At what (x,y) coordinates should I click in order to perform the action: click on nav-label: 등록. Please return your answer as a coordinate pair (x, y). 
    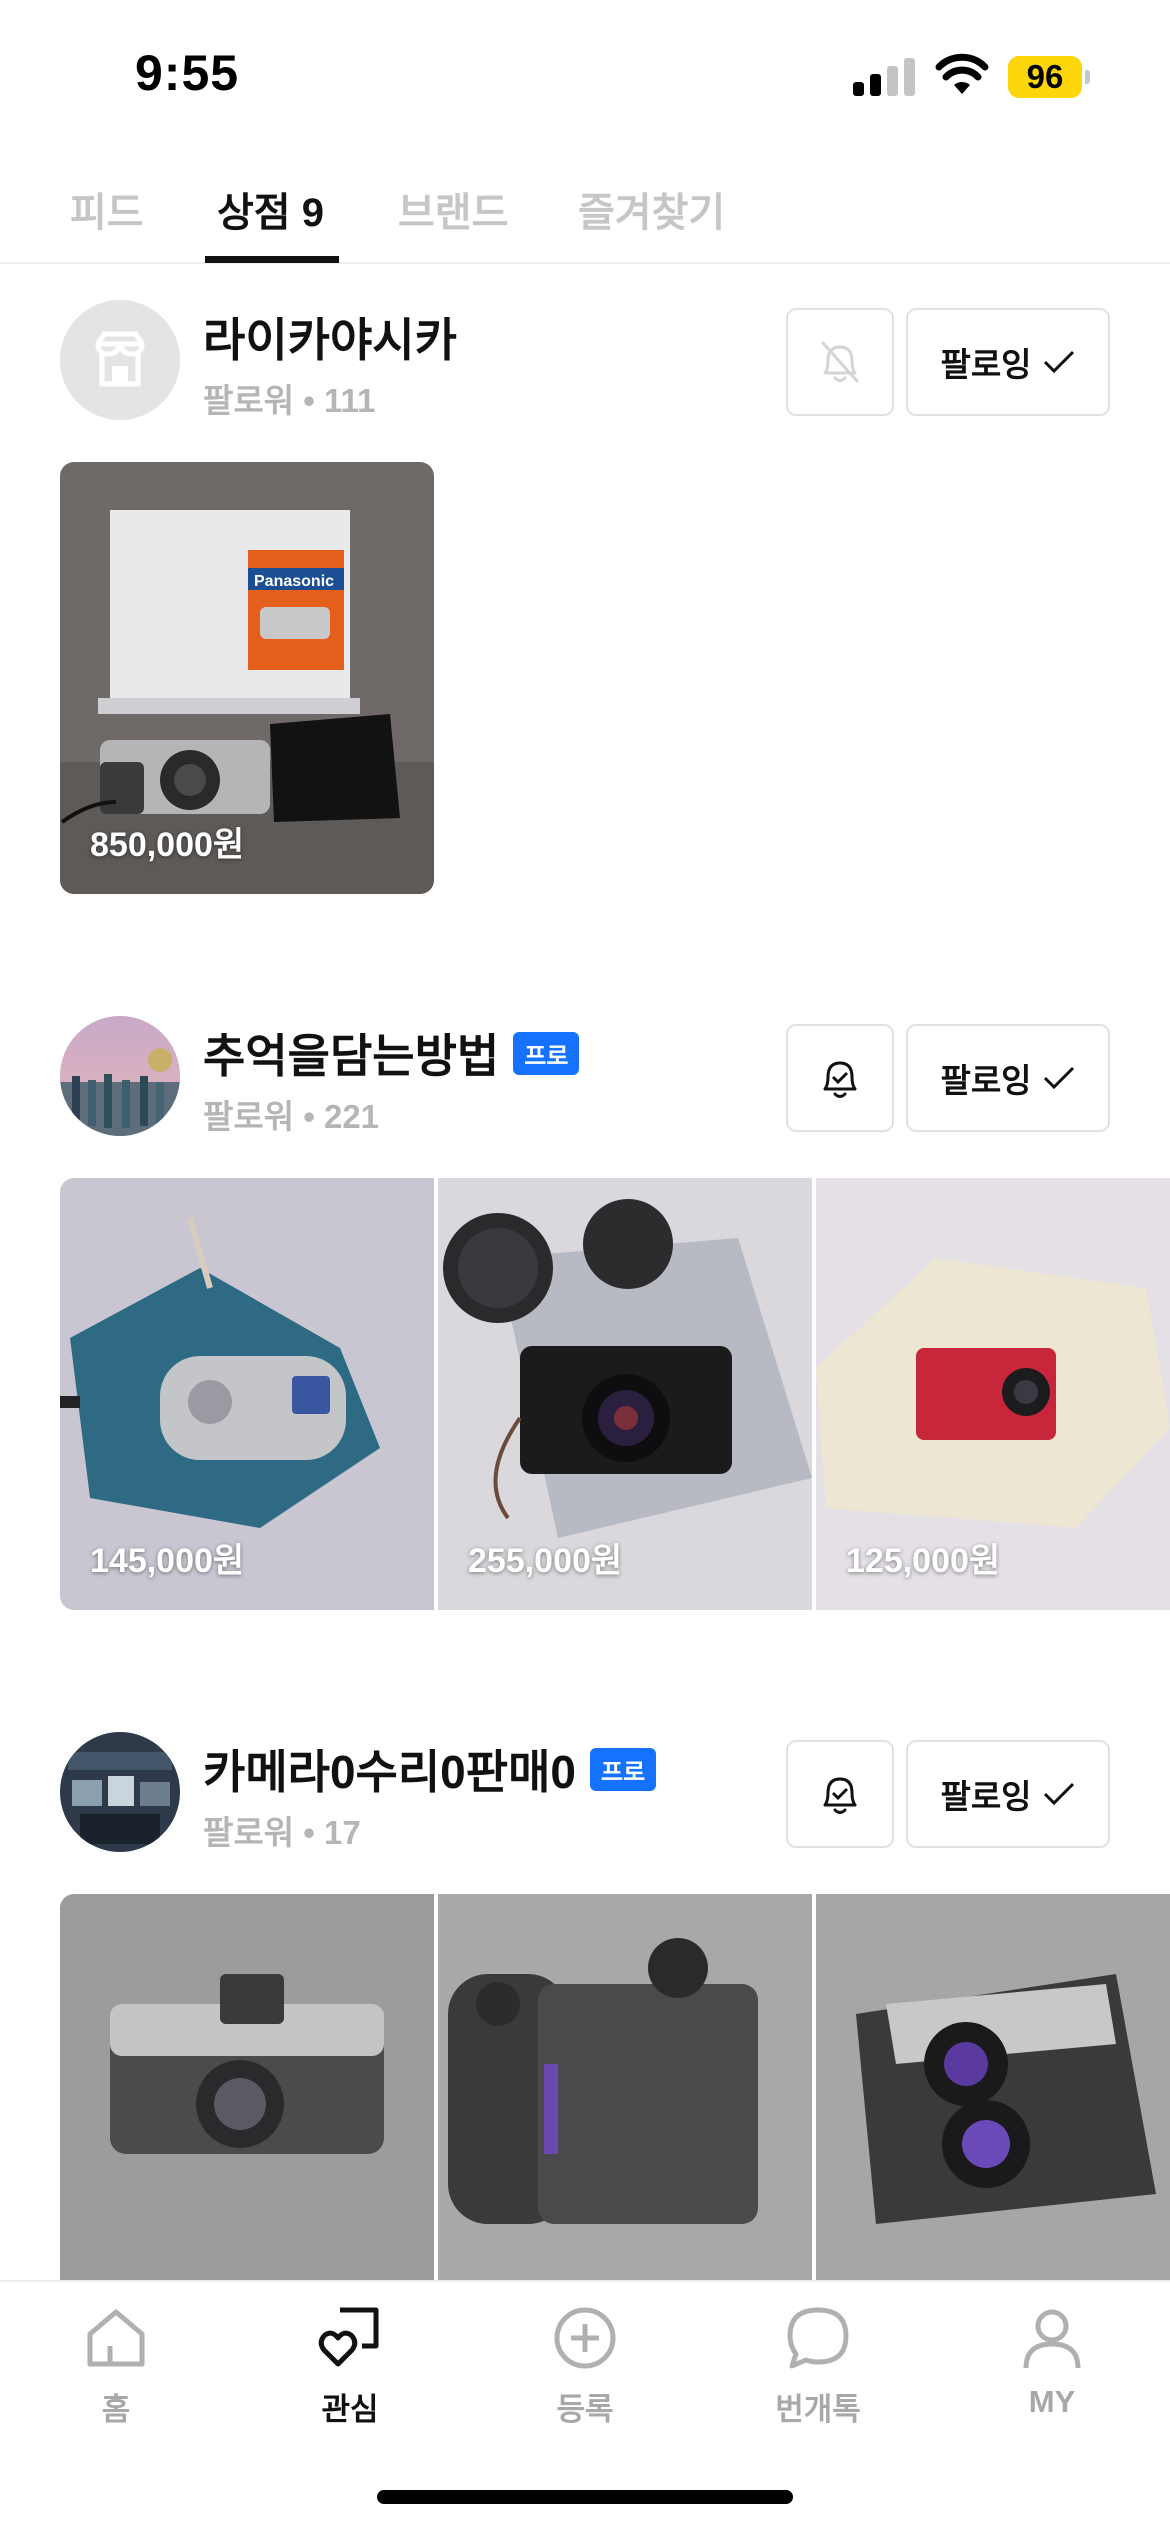
    Looking at the image, I should click on (585, 2409).